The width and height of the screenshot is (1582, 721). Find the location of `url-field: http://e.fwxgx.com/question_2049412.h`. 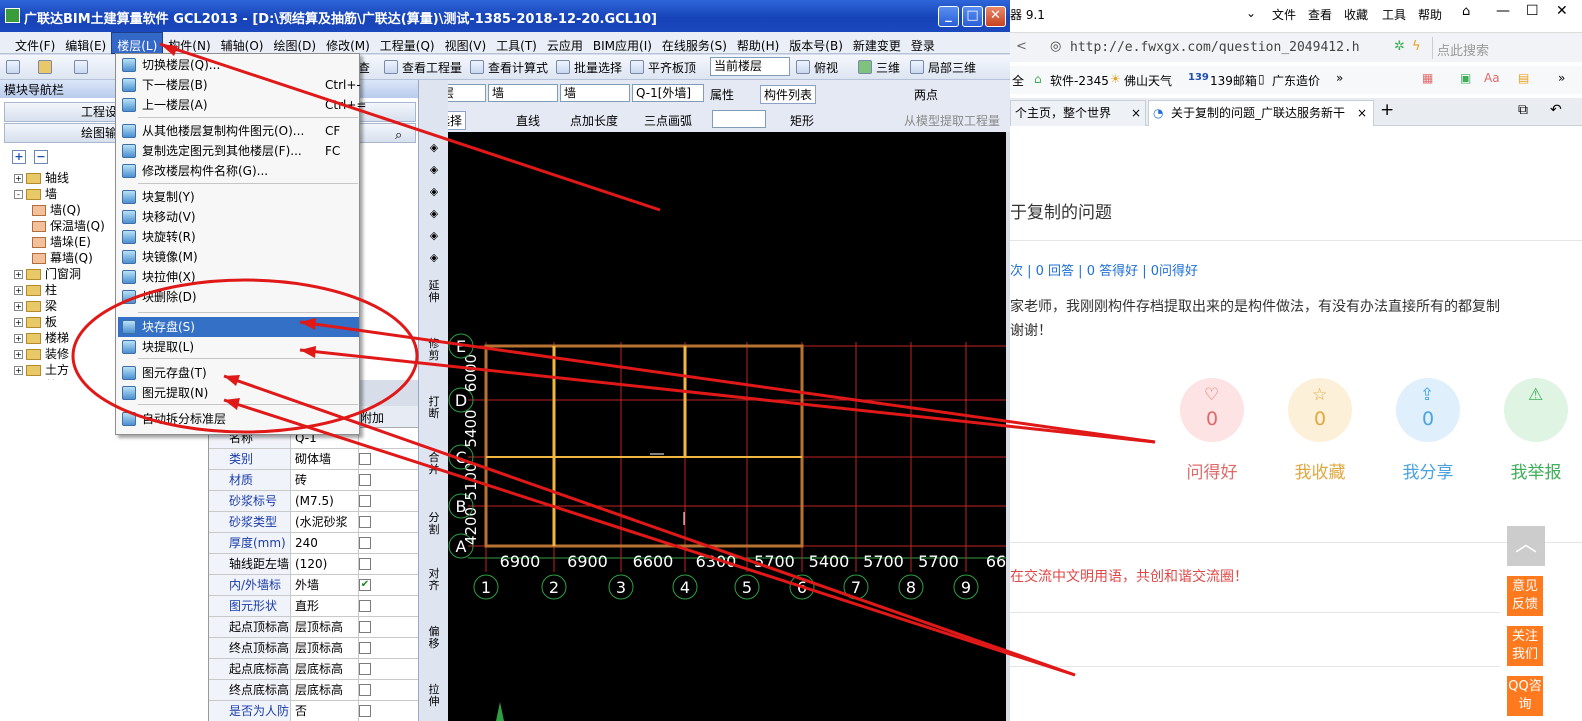

url-field: http://e.fwxgx.com/question_2049412.h is located at coordinates (1230, 47).